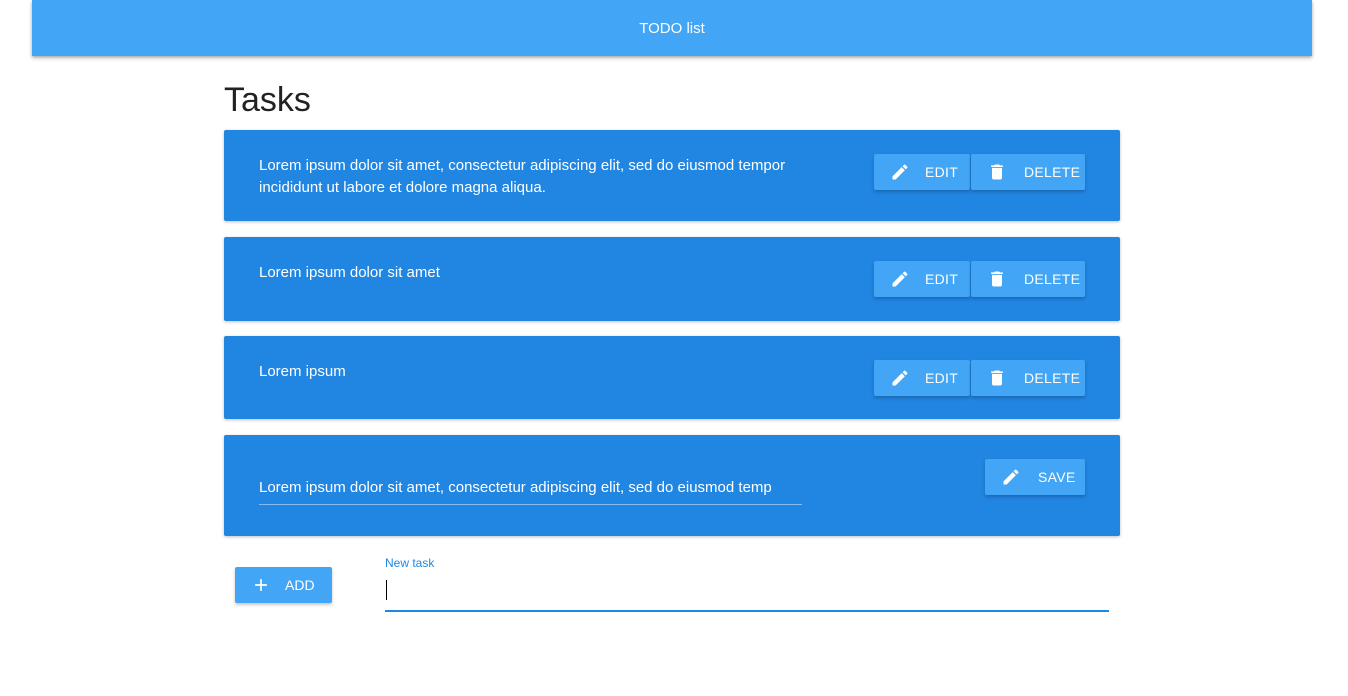 The width and height of the screenshot is (1348, 696). Describe the element at coordinates (1035, 477) in the screenshot. I see `save-button: SAVE` at that location.